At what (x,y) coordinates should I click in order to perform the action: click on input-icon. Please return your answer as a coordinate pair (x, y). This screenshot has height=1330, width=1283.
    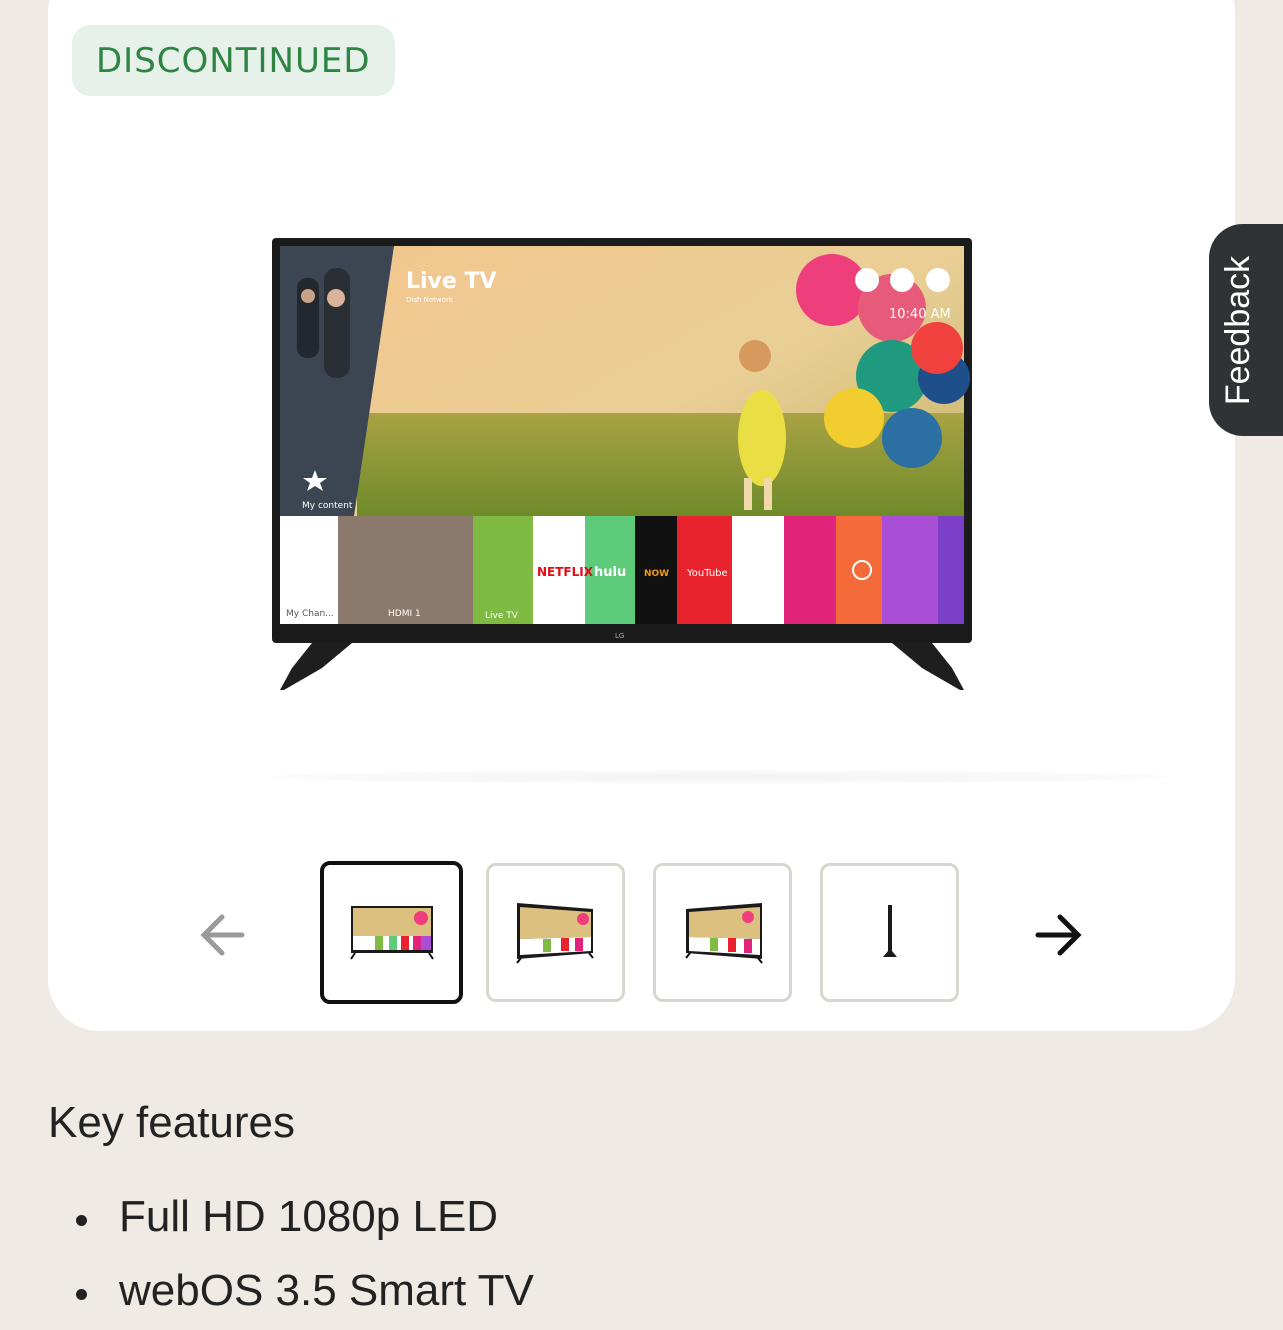
    Looking at the image, I should click on (902, 280).